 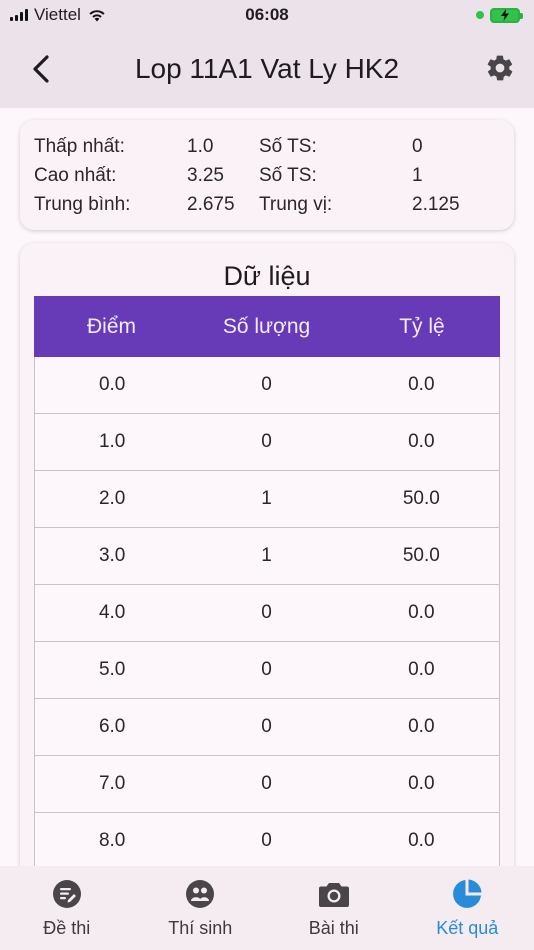 I want to click on nav-item-papers: Bài thi, so click(x=334, y=908).